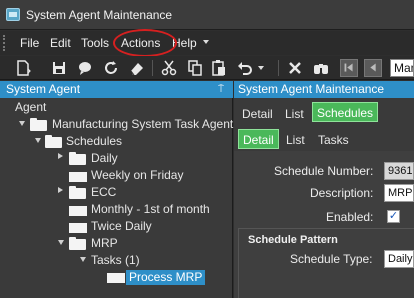 Image resolution: width=414 pixels, height=298 pixels. I want to click on tree-item-schedule: Twice Daily, so click(121, 226).